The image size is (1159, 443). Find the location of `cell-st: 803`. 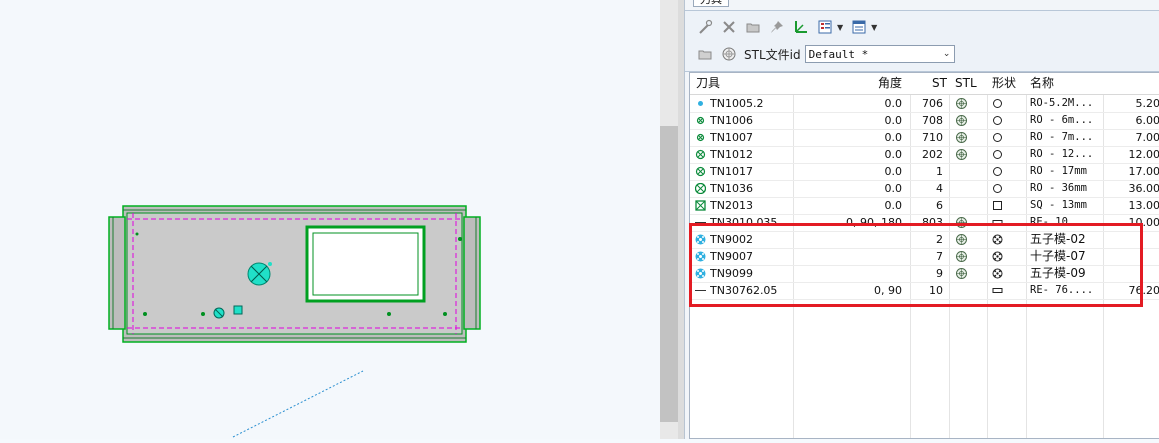

cell-st: 803 is located at coordinates (932, 222).